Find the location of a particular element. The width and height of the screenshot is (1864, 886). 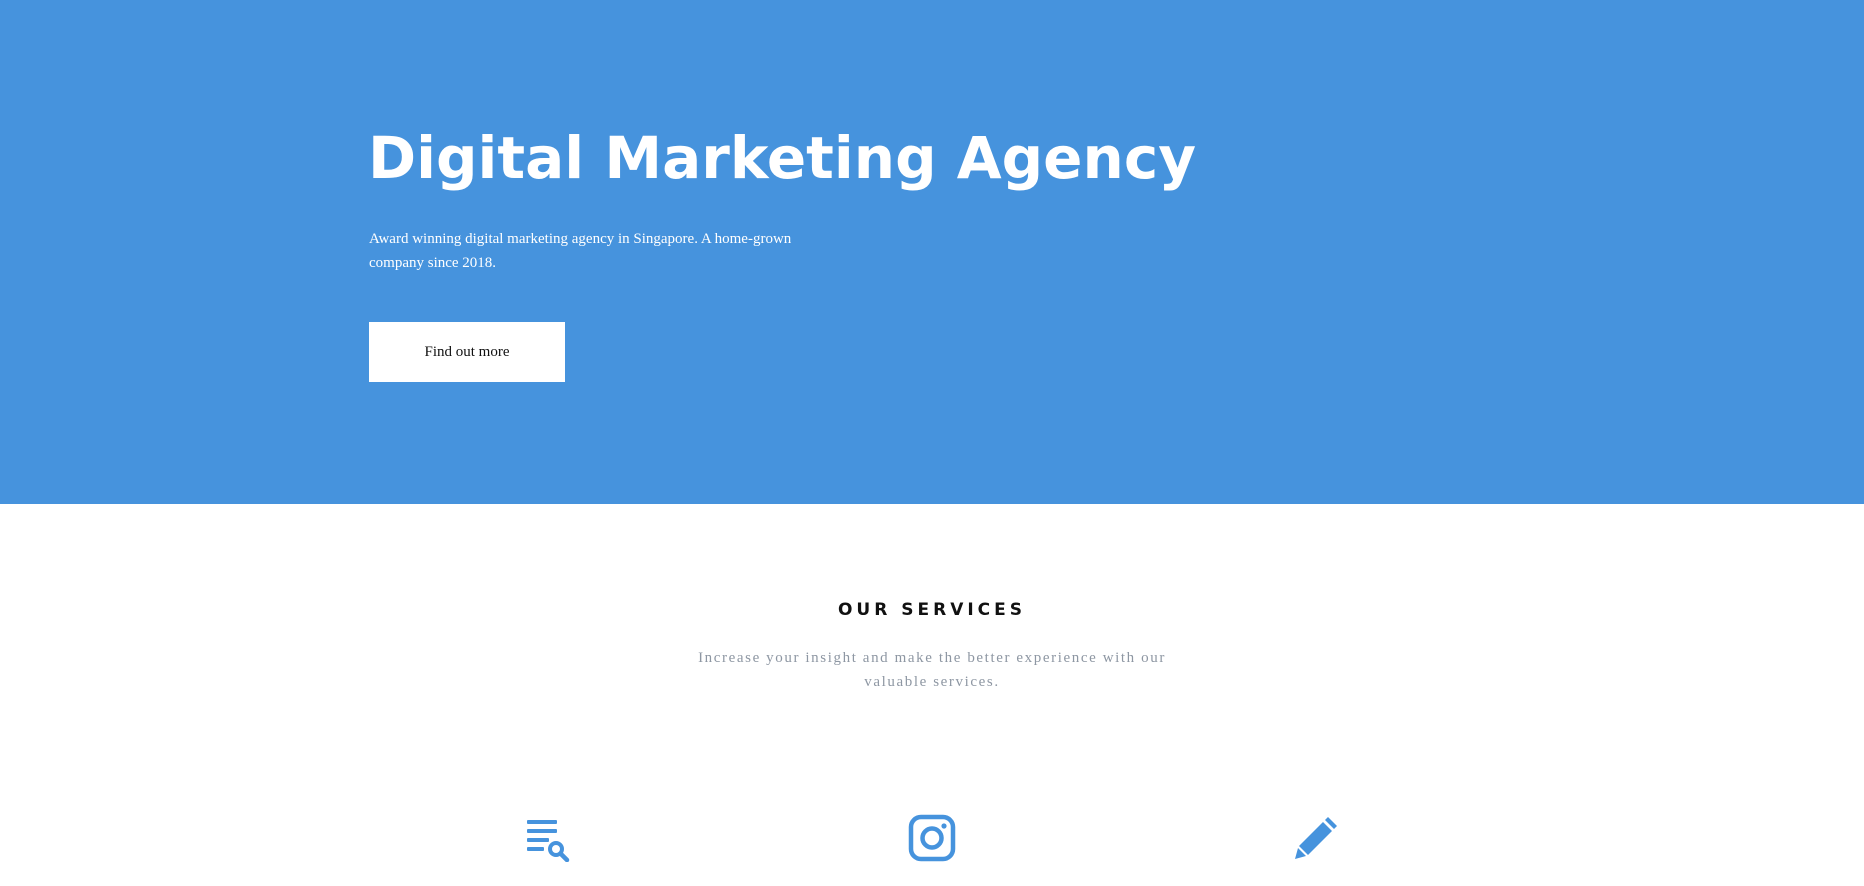

hero-title: Digital Marketing Agency is located at coordinates (782, 158).